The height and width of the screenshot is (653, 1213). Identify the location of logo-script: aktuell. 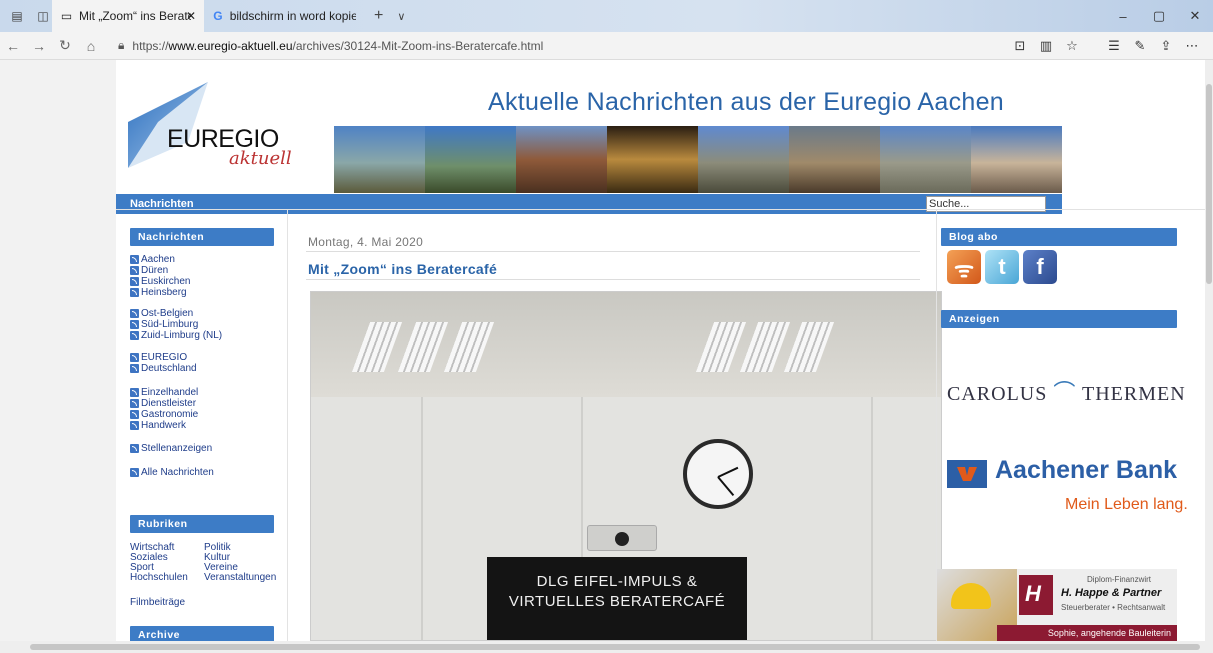
(260, 158).